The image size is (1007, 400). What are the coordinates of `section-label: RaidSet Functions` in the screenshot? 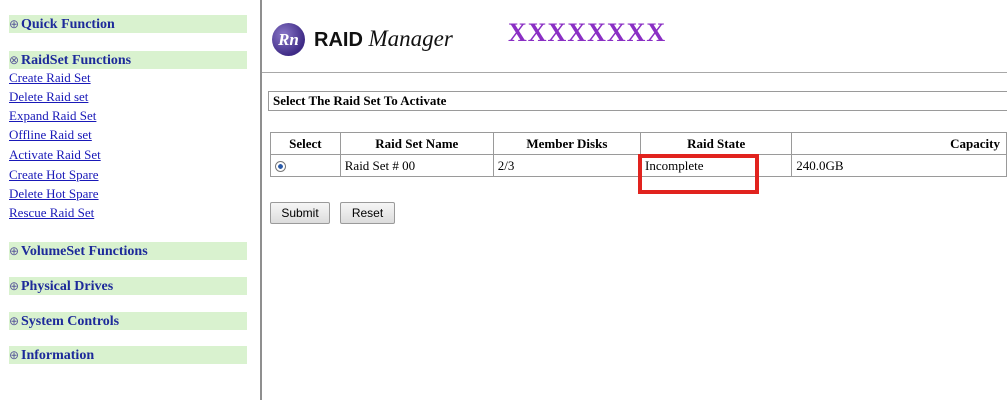 It's located at (76, 60).